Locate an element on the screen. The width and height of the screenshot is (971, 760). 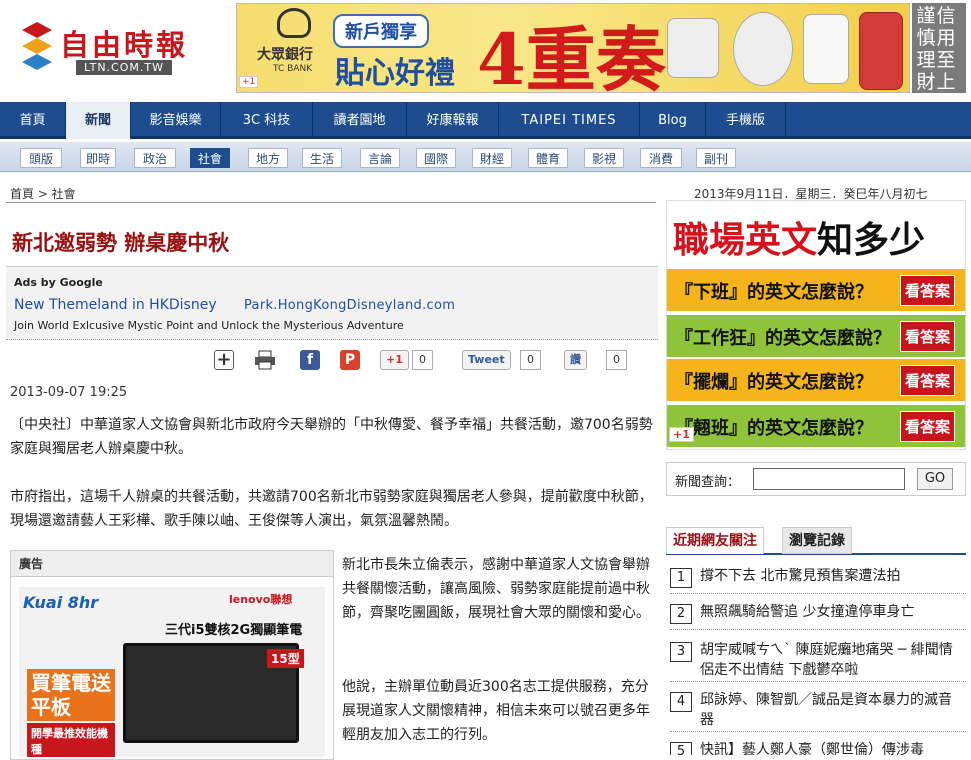
ad-badge: 15型 is located at coordinates (285, 658).